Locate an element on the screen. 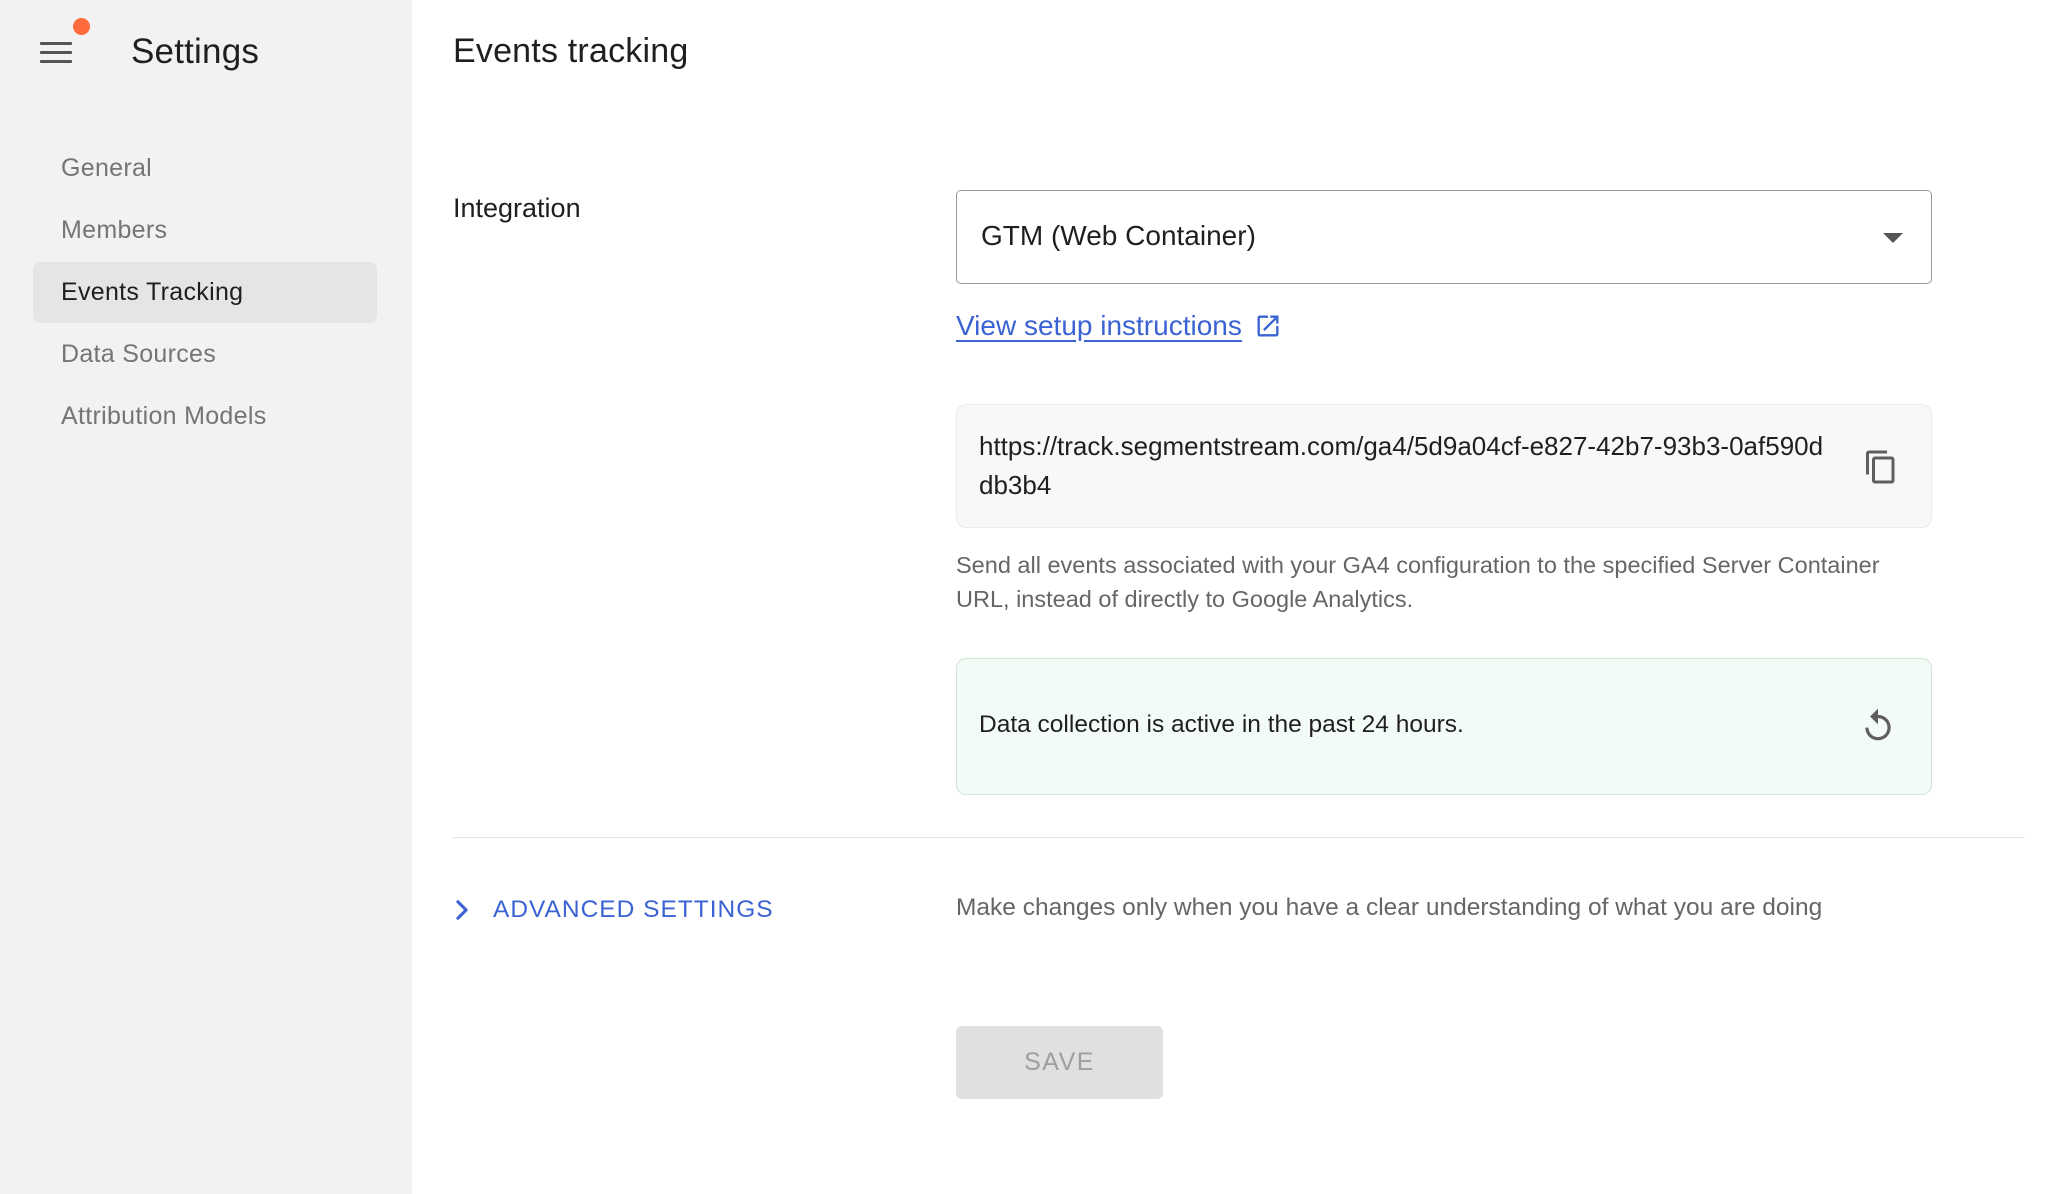 This screenshot has width=2048, height=1194. sidebar-item-data-sources: Data Sources is located at coordinates (205, 354).